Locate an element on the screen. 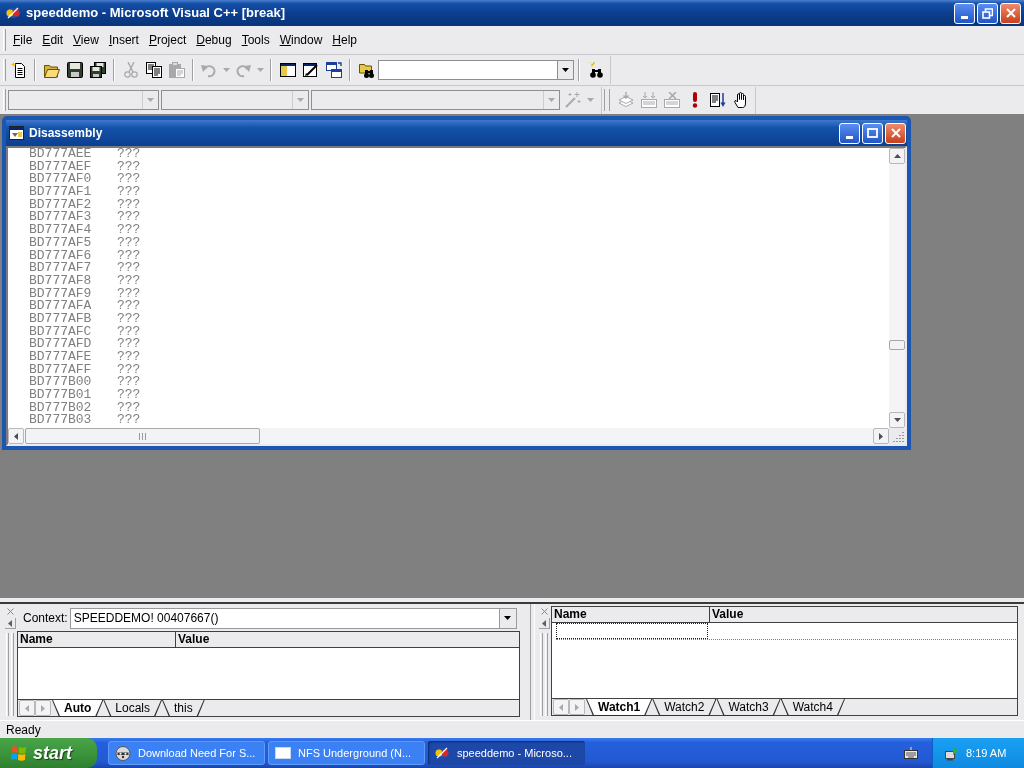 This screenshot has width=1024, height=768. page-icon is located at coordinates (18, 70).